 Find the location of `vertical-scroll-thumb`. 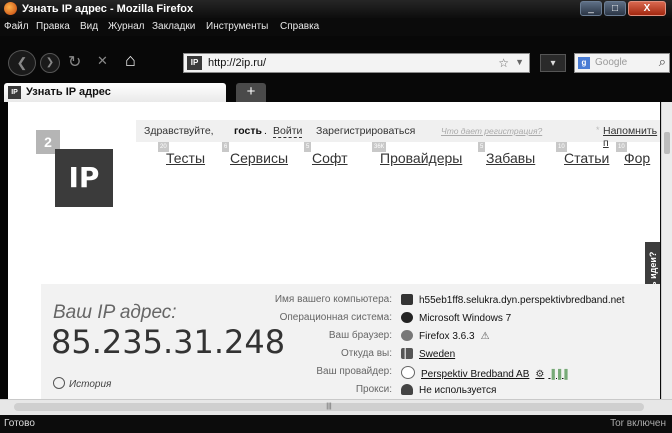

vertical-scroll-thumb is located at coordinates (667, 143).